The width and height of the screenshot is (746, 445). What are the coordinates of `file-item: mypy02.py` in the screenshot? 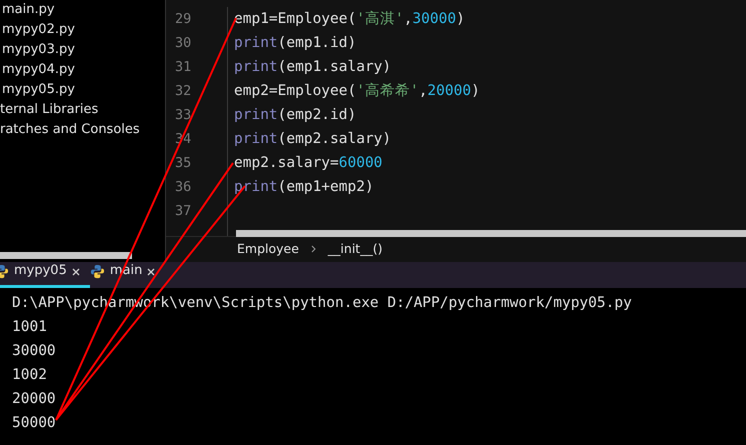 It's located at (82, 30).